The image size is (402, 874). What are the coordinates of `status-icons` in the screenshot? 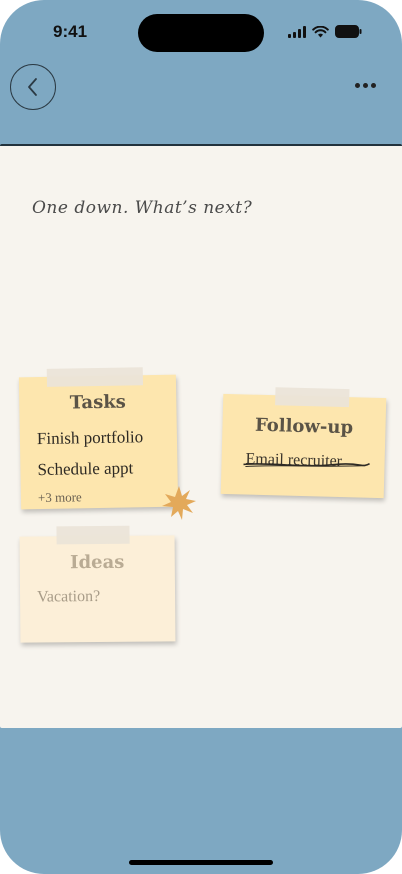 It's located at (325, 31).